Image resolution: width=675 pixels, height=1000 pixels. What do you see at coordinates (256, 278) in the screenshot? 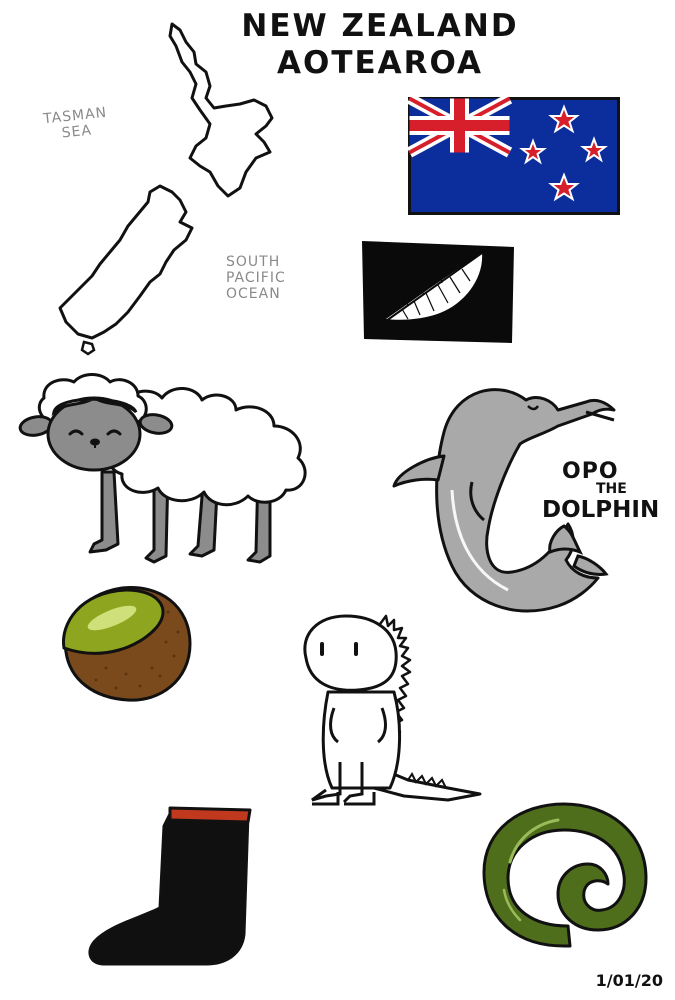
I see `pacific-ocean-label: SOUTH PACIFIC OCEAN` at bounding box center [256, 278].